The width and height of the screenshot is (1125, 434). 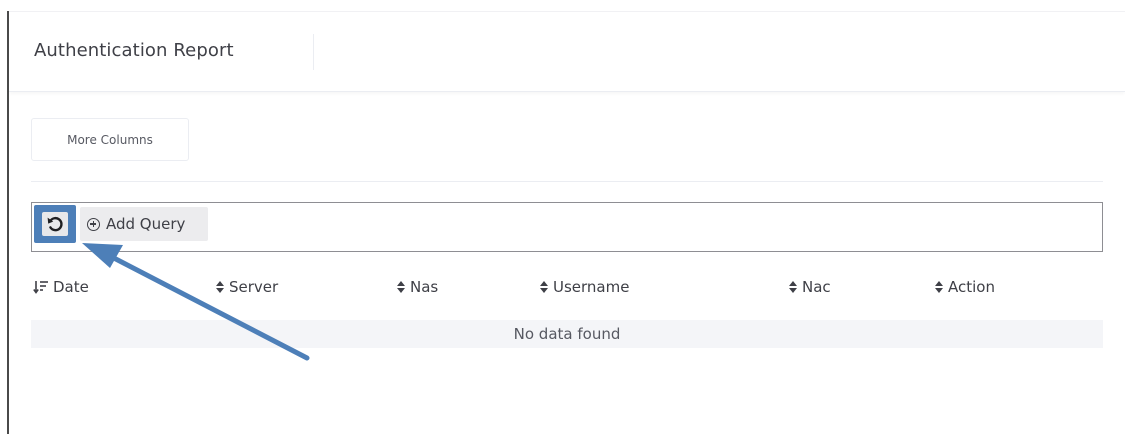 I want to click on panel-left-border, so click(x=8, y=222).